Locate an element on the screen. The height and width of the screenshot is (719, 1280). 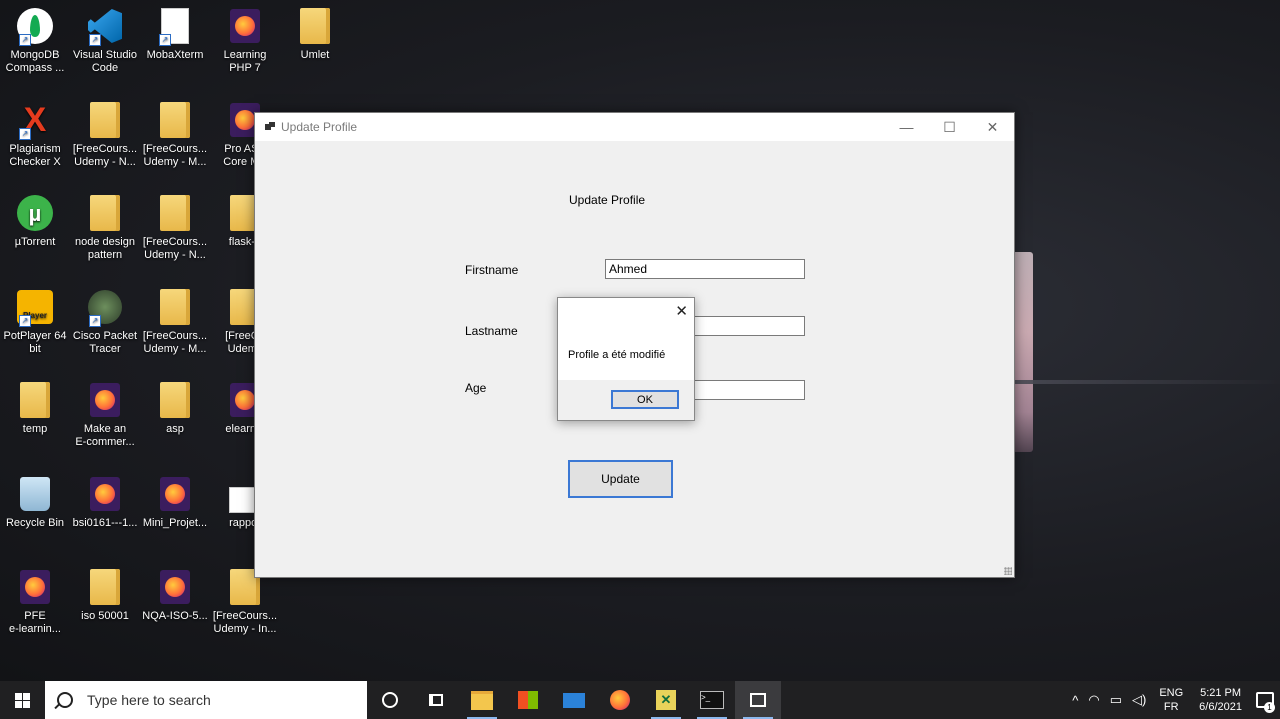
terminal-icon: >_ is located at coordinates (712, 700).